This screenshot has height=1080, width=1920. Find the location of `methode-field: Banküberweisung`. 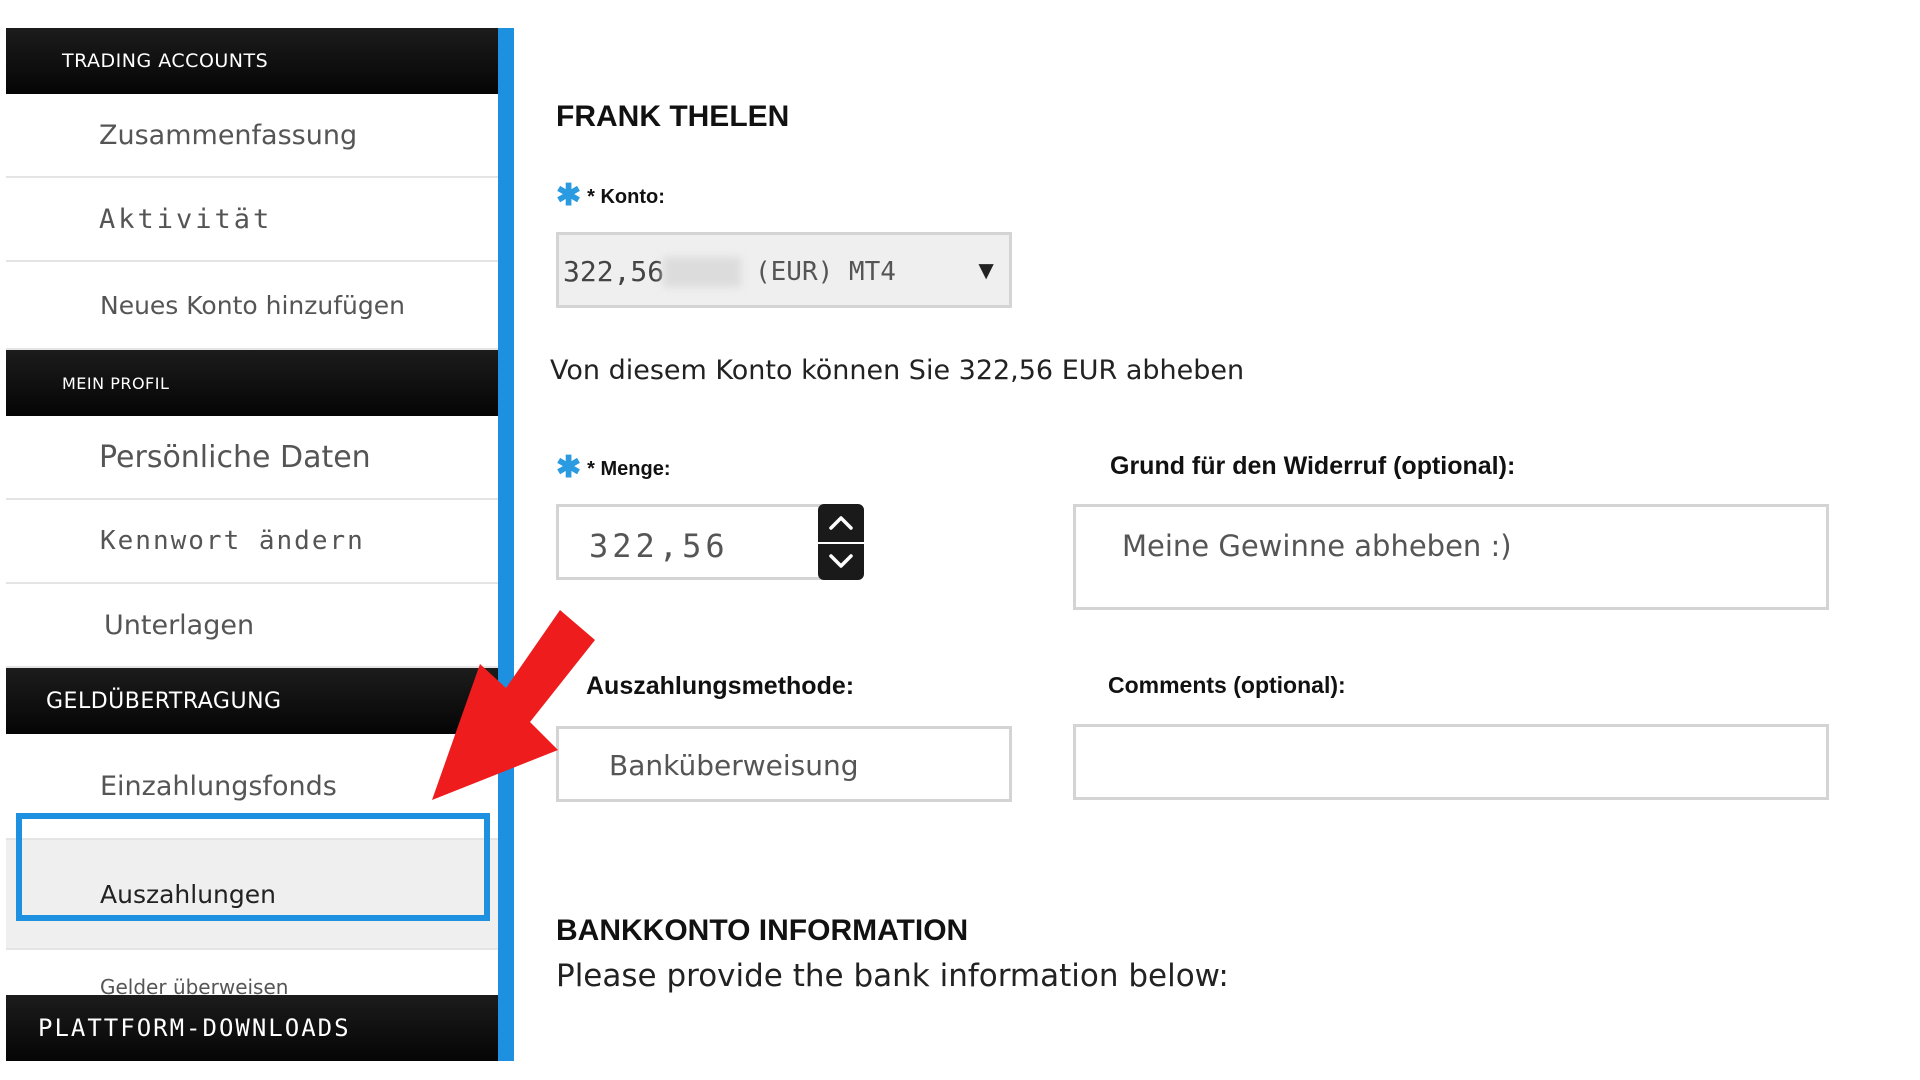

methode-field: Banküberweisung is located at coordinates (784, 764).